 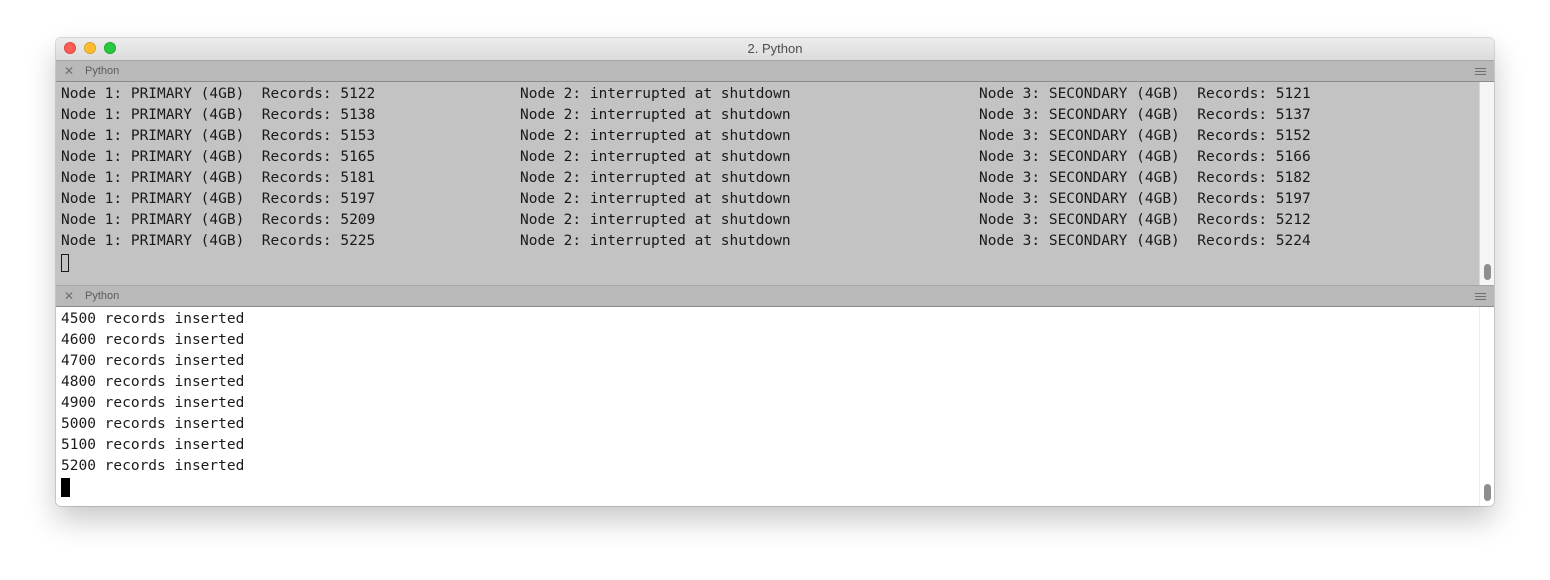 I want to click on node-3-status: Node 3: SECONDARY (4GB) Records: 5121, so click(x=1145, y=94).